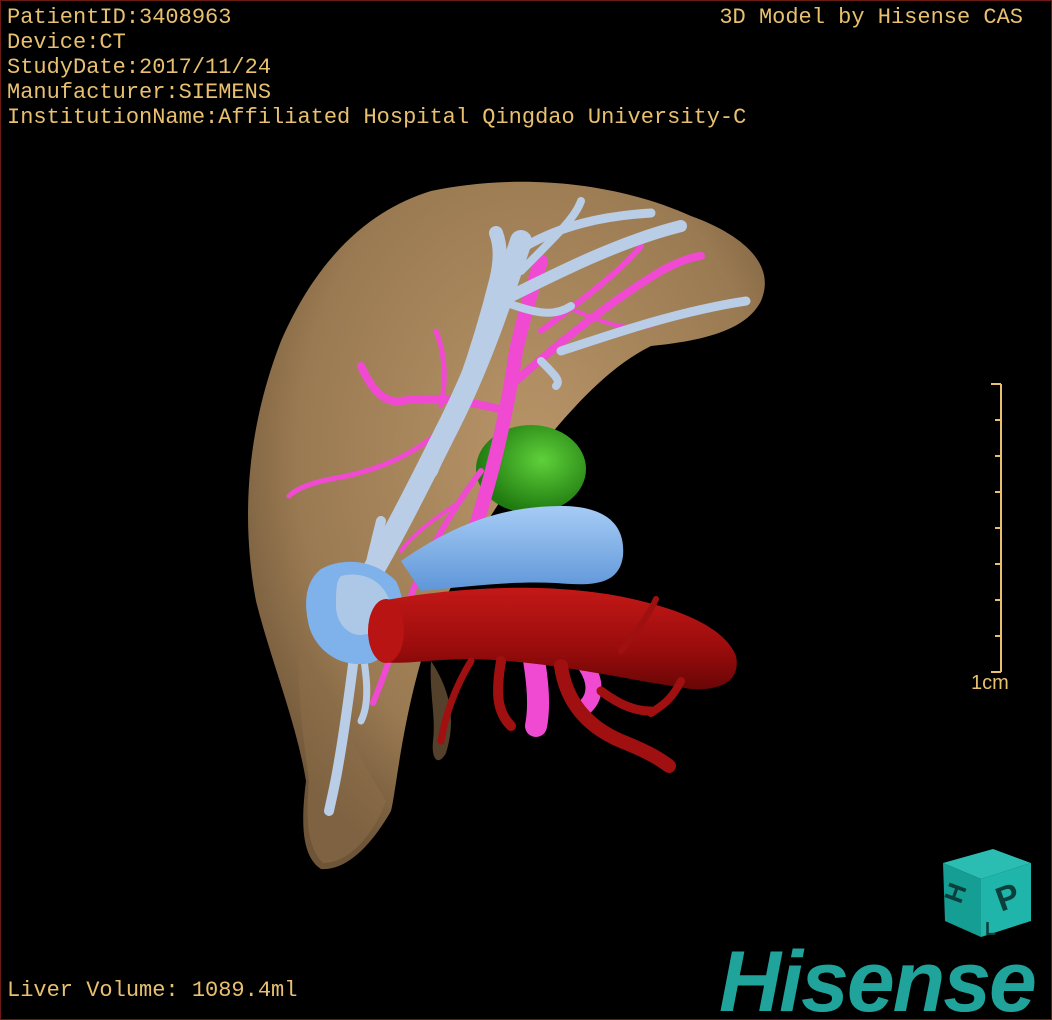 The image size is (1052, 1020). Describe the element at coordinates (386, 631) in the screenshot. I see `aorta-cross-section` at that location.